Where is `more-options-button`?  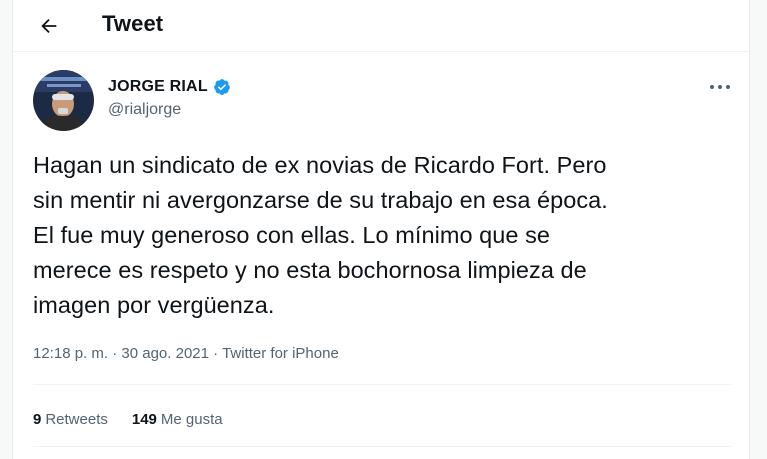 more-options-button is located at coordinates (720, 87).